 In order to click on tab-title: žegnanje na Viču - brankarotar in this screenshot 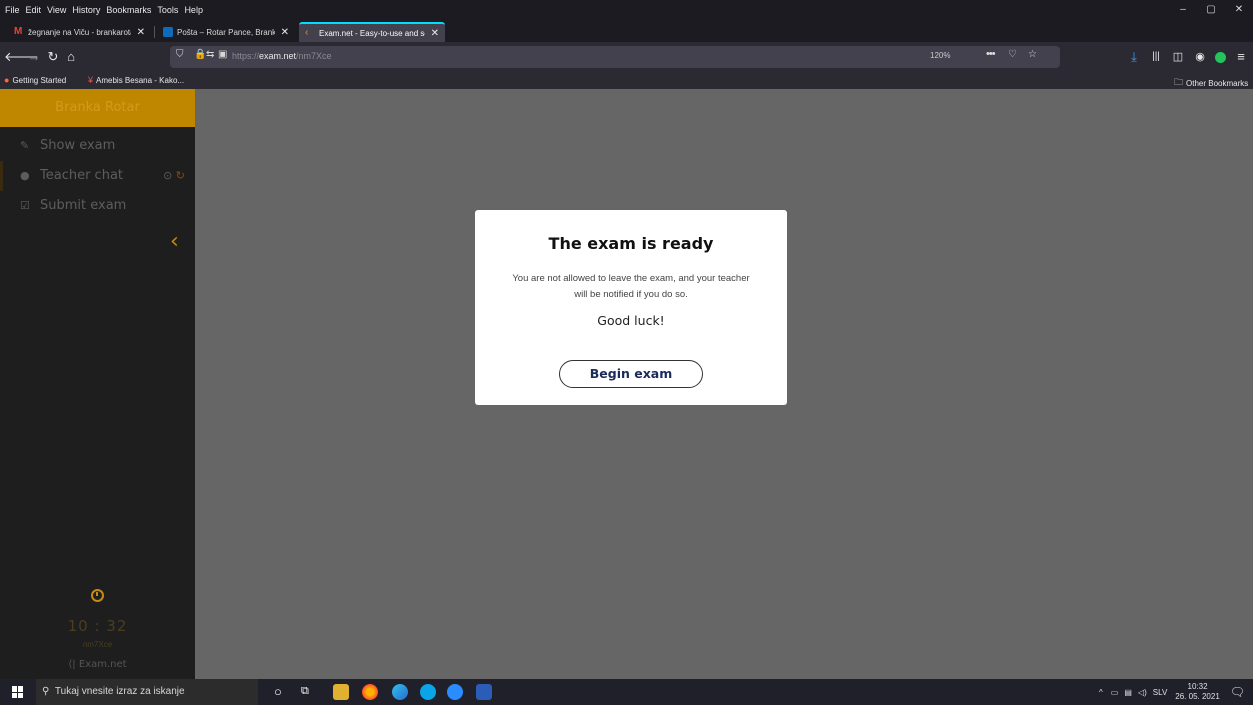, I will do `click(79, 32)`.